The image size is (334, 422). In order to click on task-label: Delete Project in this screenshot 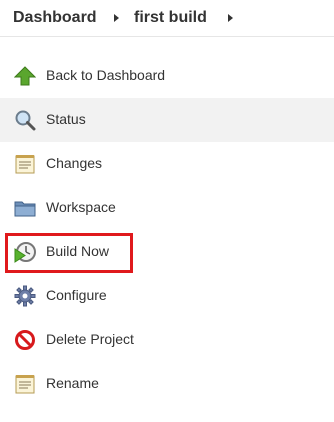, I will do `click(90, 339)`.